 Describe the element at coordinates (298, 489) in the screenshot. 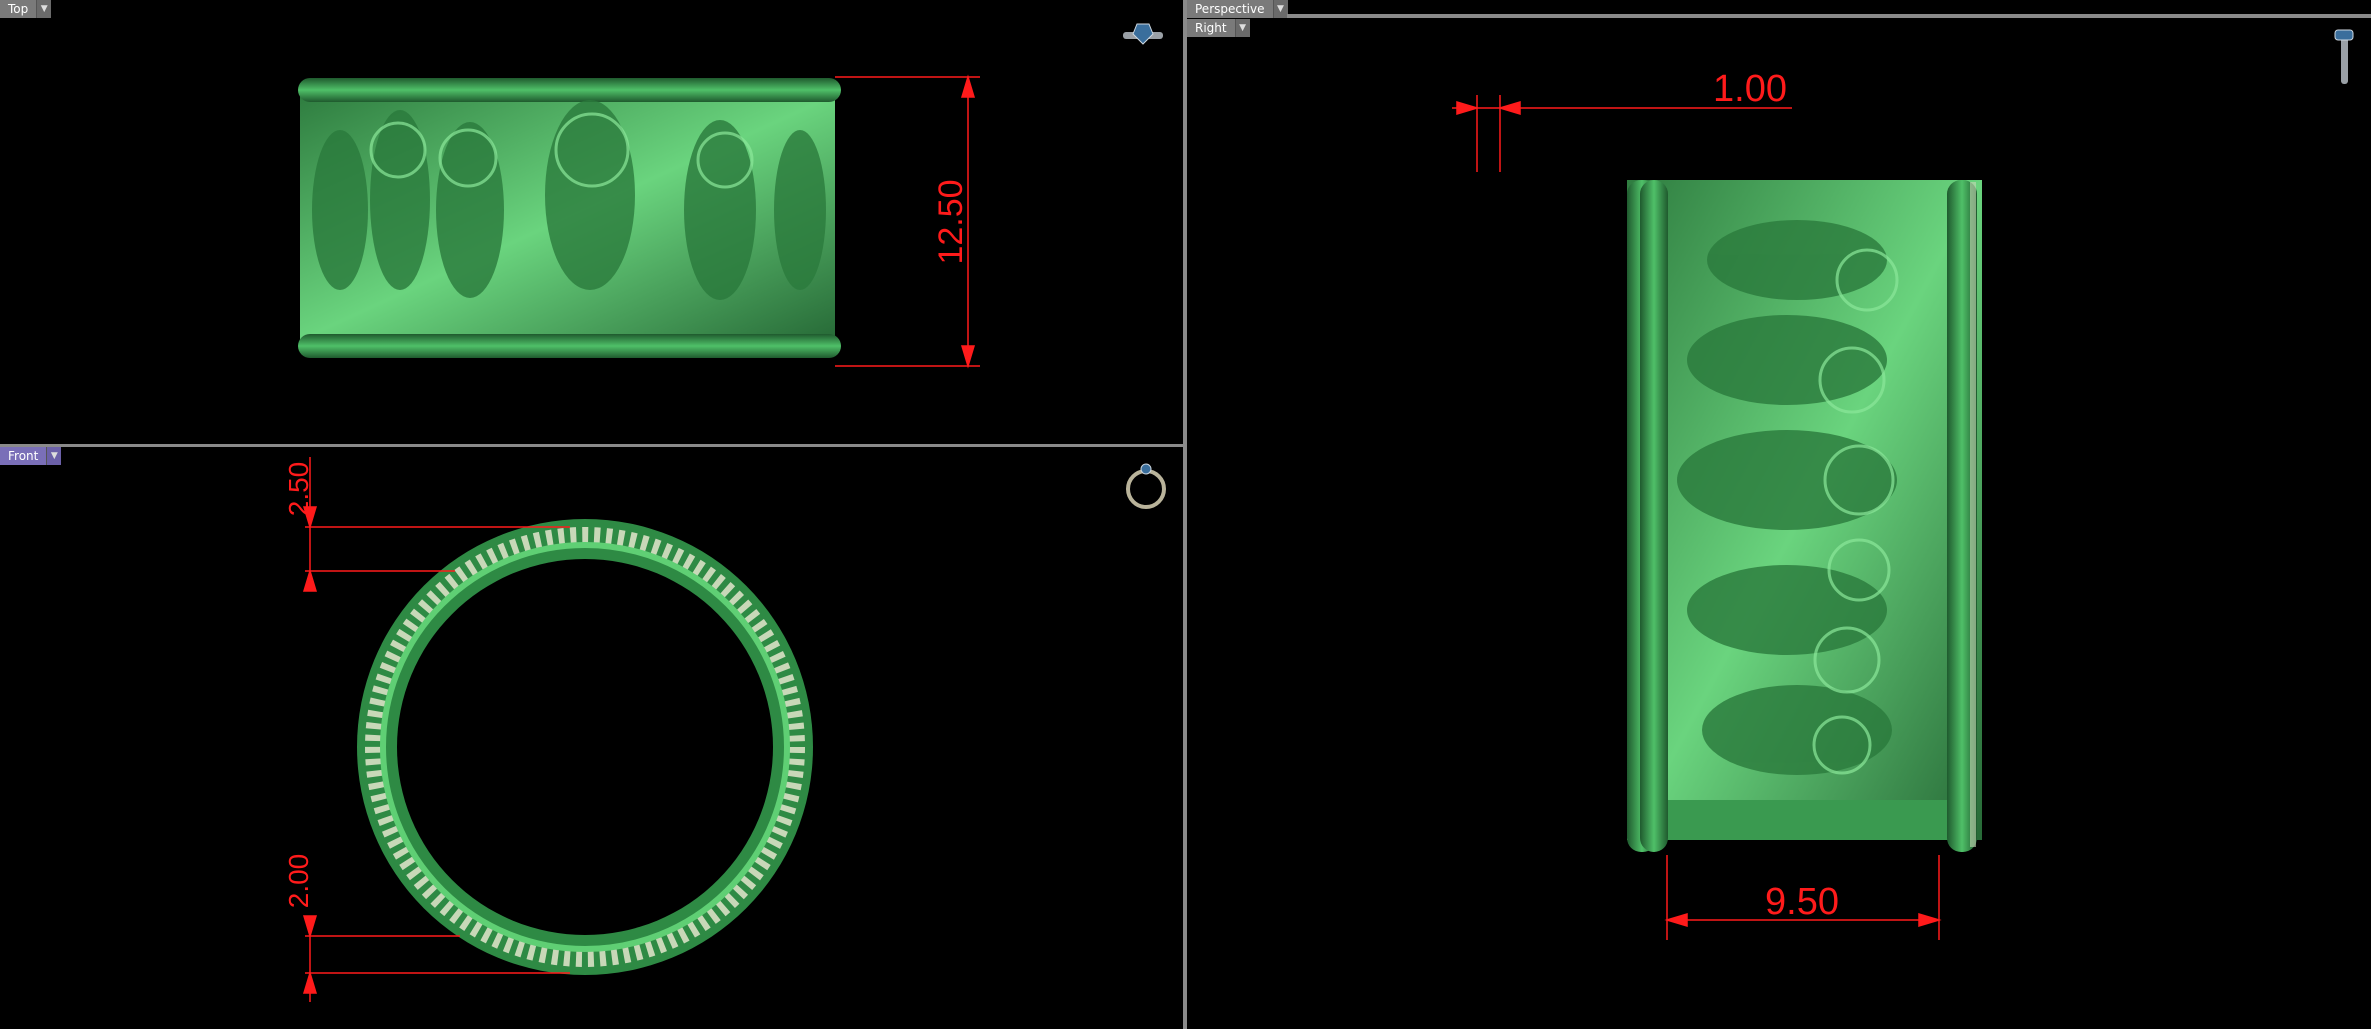

I see `dimension-label: 2.50` at that location.